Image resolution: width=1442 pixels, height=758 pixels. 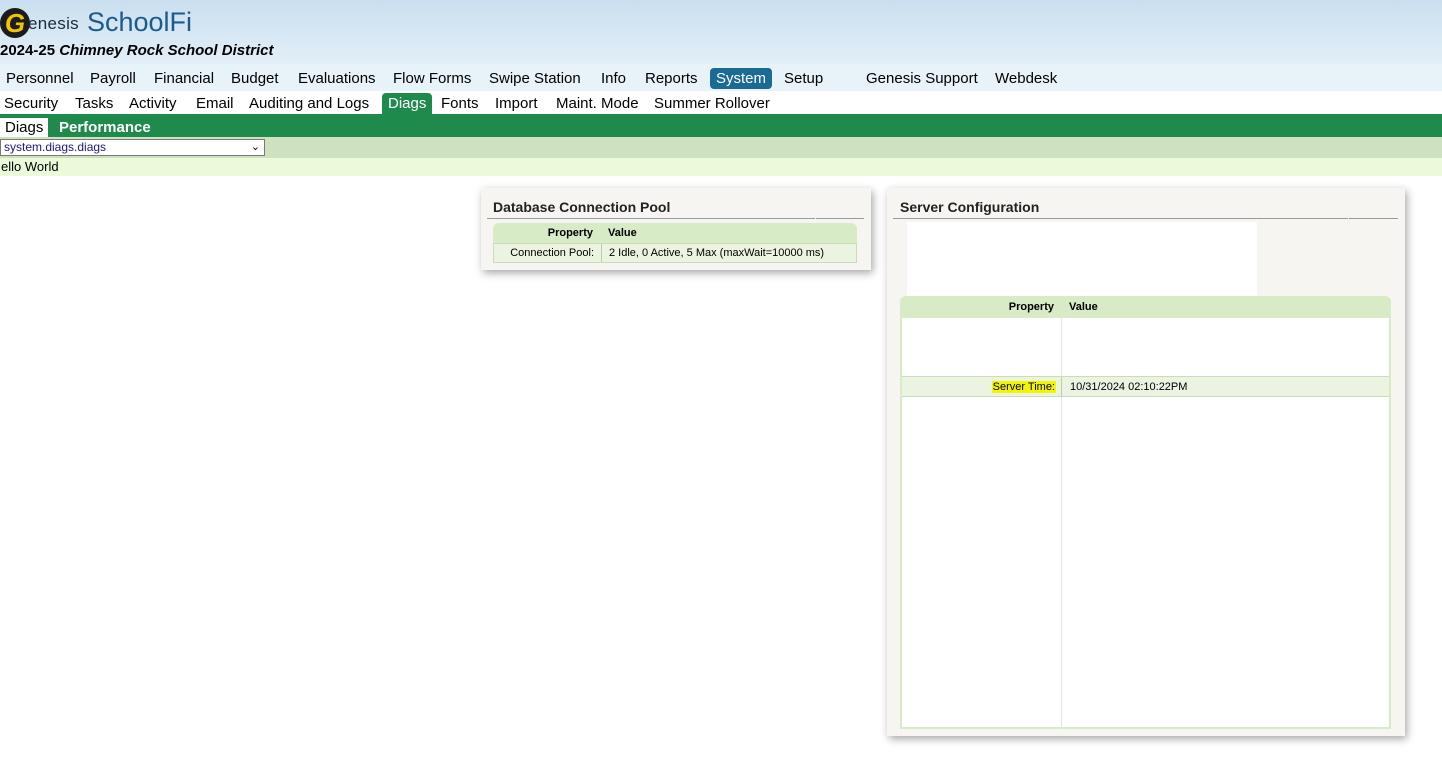 What do you see at coordinates (613, 78) in the screenshot?
I see `top-menu-info: Info` at bounding box center [613, 78].